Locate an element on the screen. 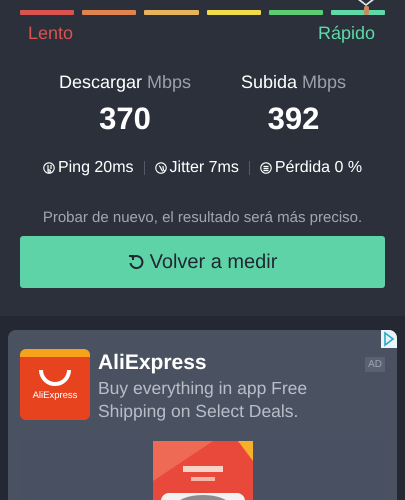  result-value: 370 is located at coordinates (125, 119).